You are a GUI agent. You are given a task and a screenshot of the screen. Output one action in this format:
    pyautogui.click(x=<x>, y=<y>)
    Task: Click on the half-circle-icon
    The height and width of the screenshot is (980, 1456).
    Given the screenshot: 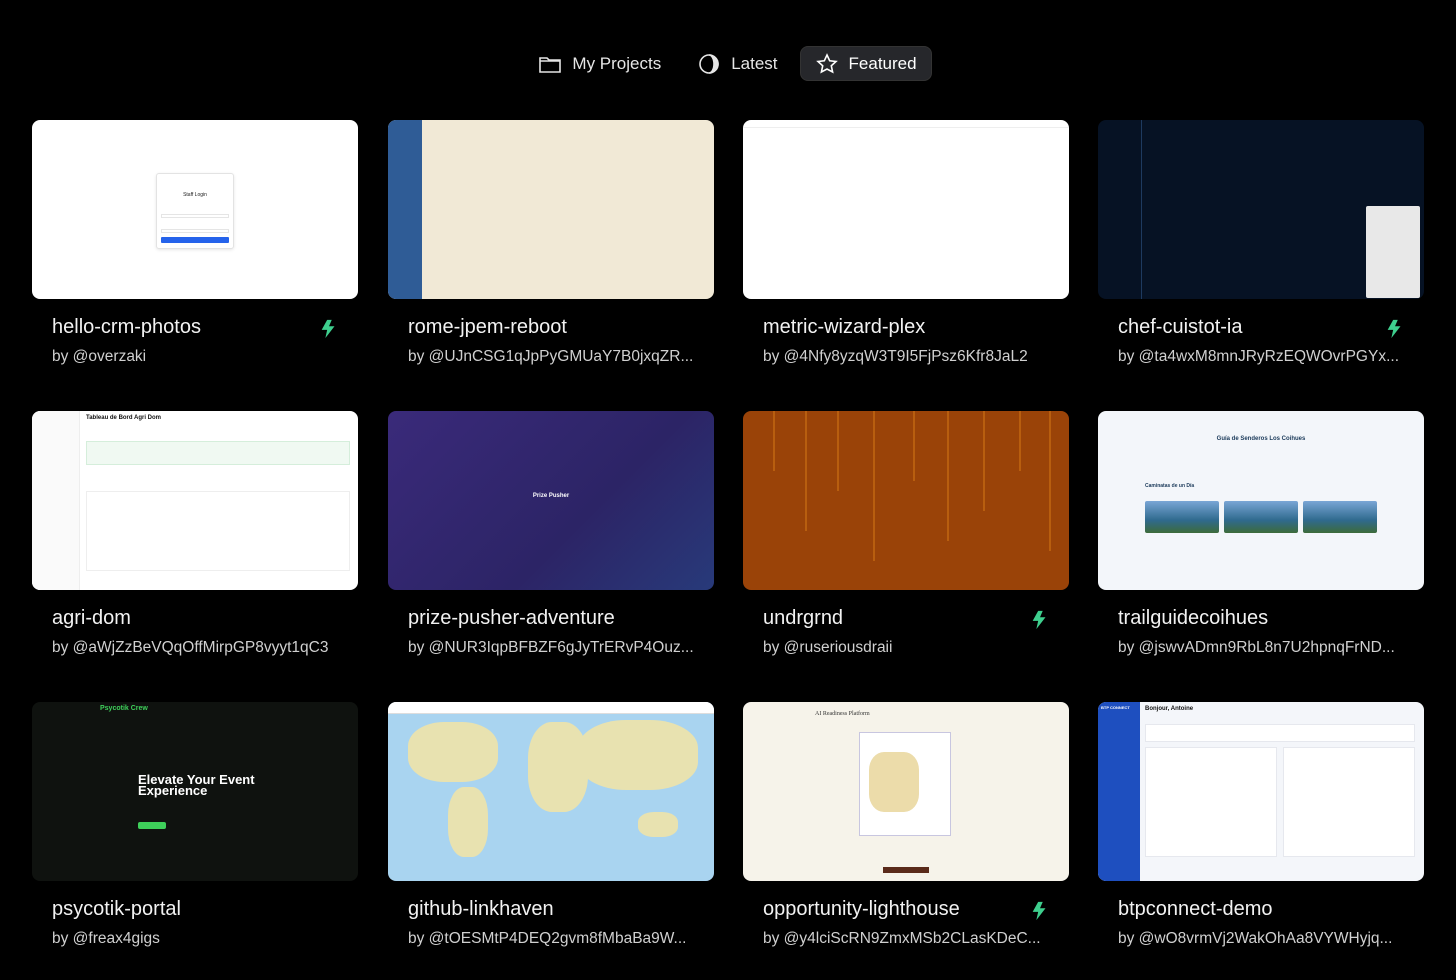 What is the action you would take?
    pyautogui.click(x=709, y=63)
    